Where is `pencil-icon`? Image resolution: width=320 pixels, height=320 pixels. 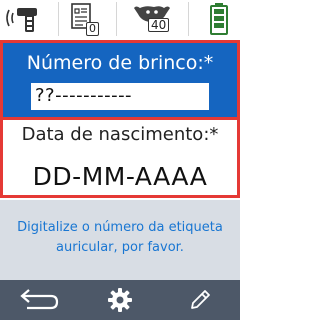
pencil-icon is located at coordinates (200, 299).